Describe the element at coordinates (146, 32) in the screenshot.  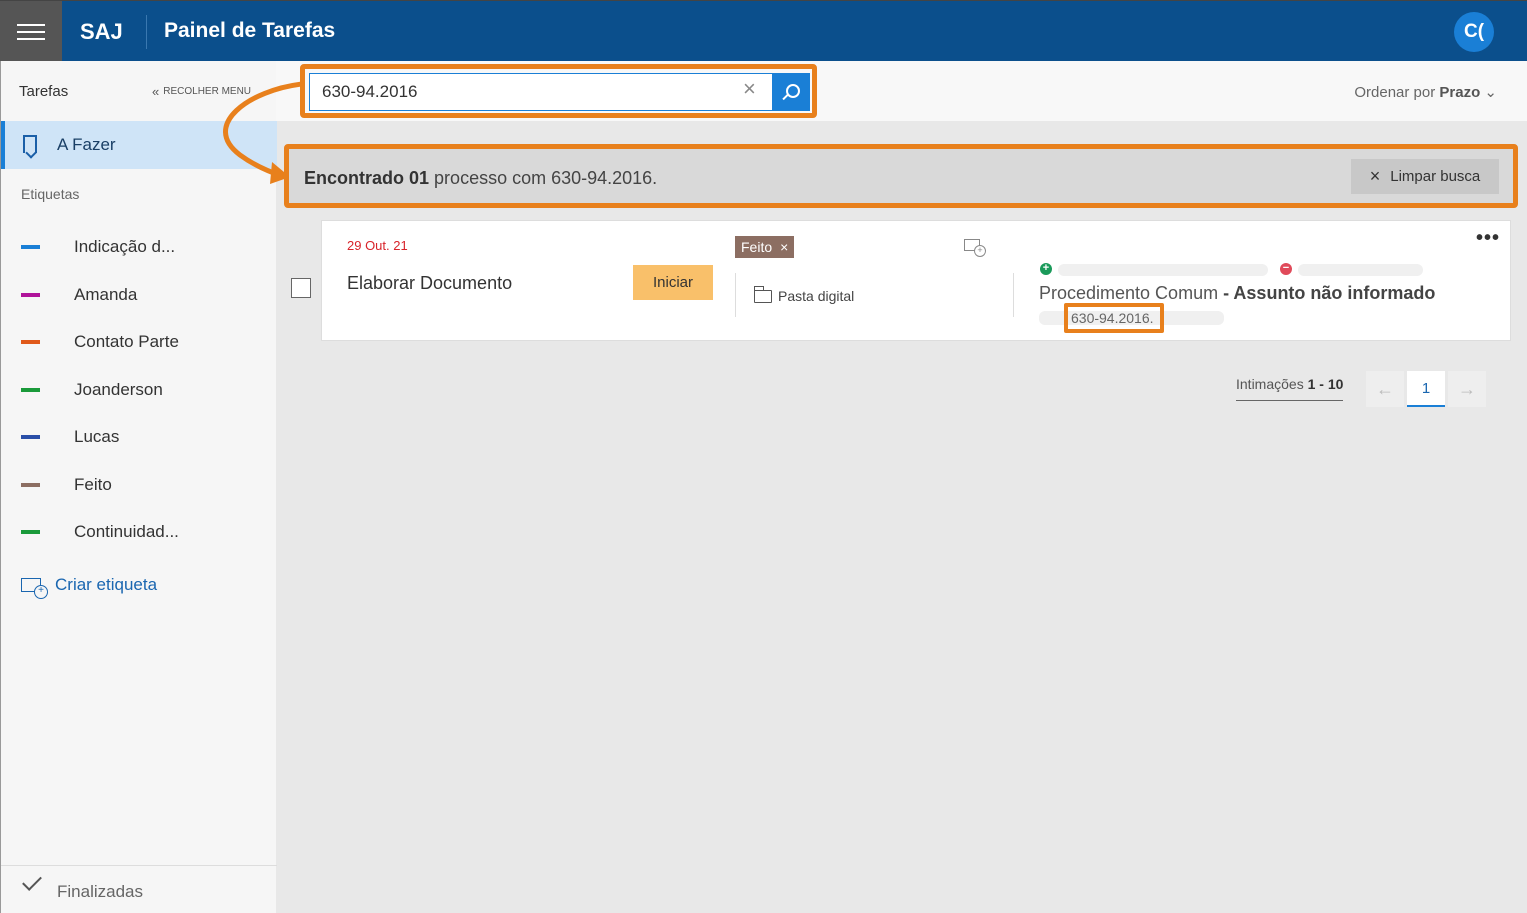
I see `brand-divider` at that location.